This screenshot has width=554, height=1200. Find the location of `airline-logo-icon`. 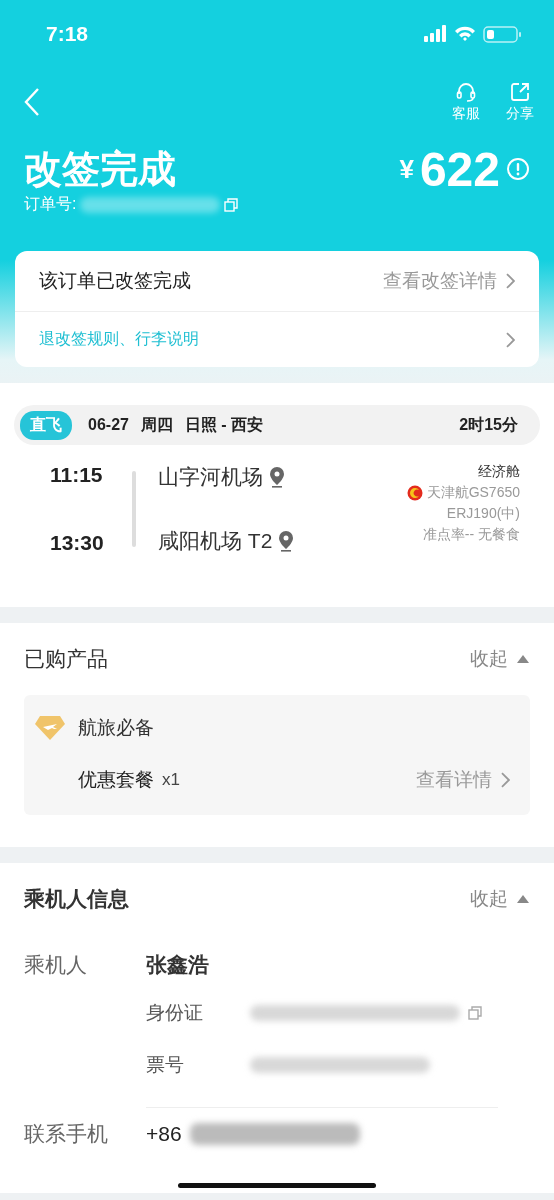

airline-logo-icon is located at coordinates (414, 493).